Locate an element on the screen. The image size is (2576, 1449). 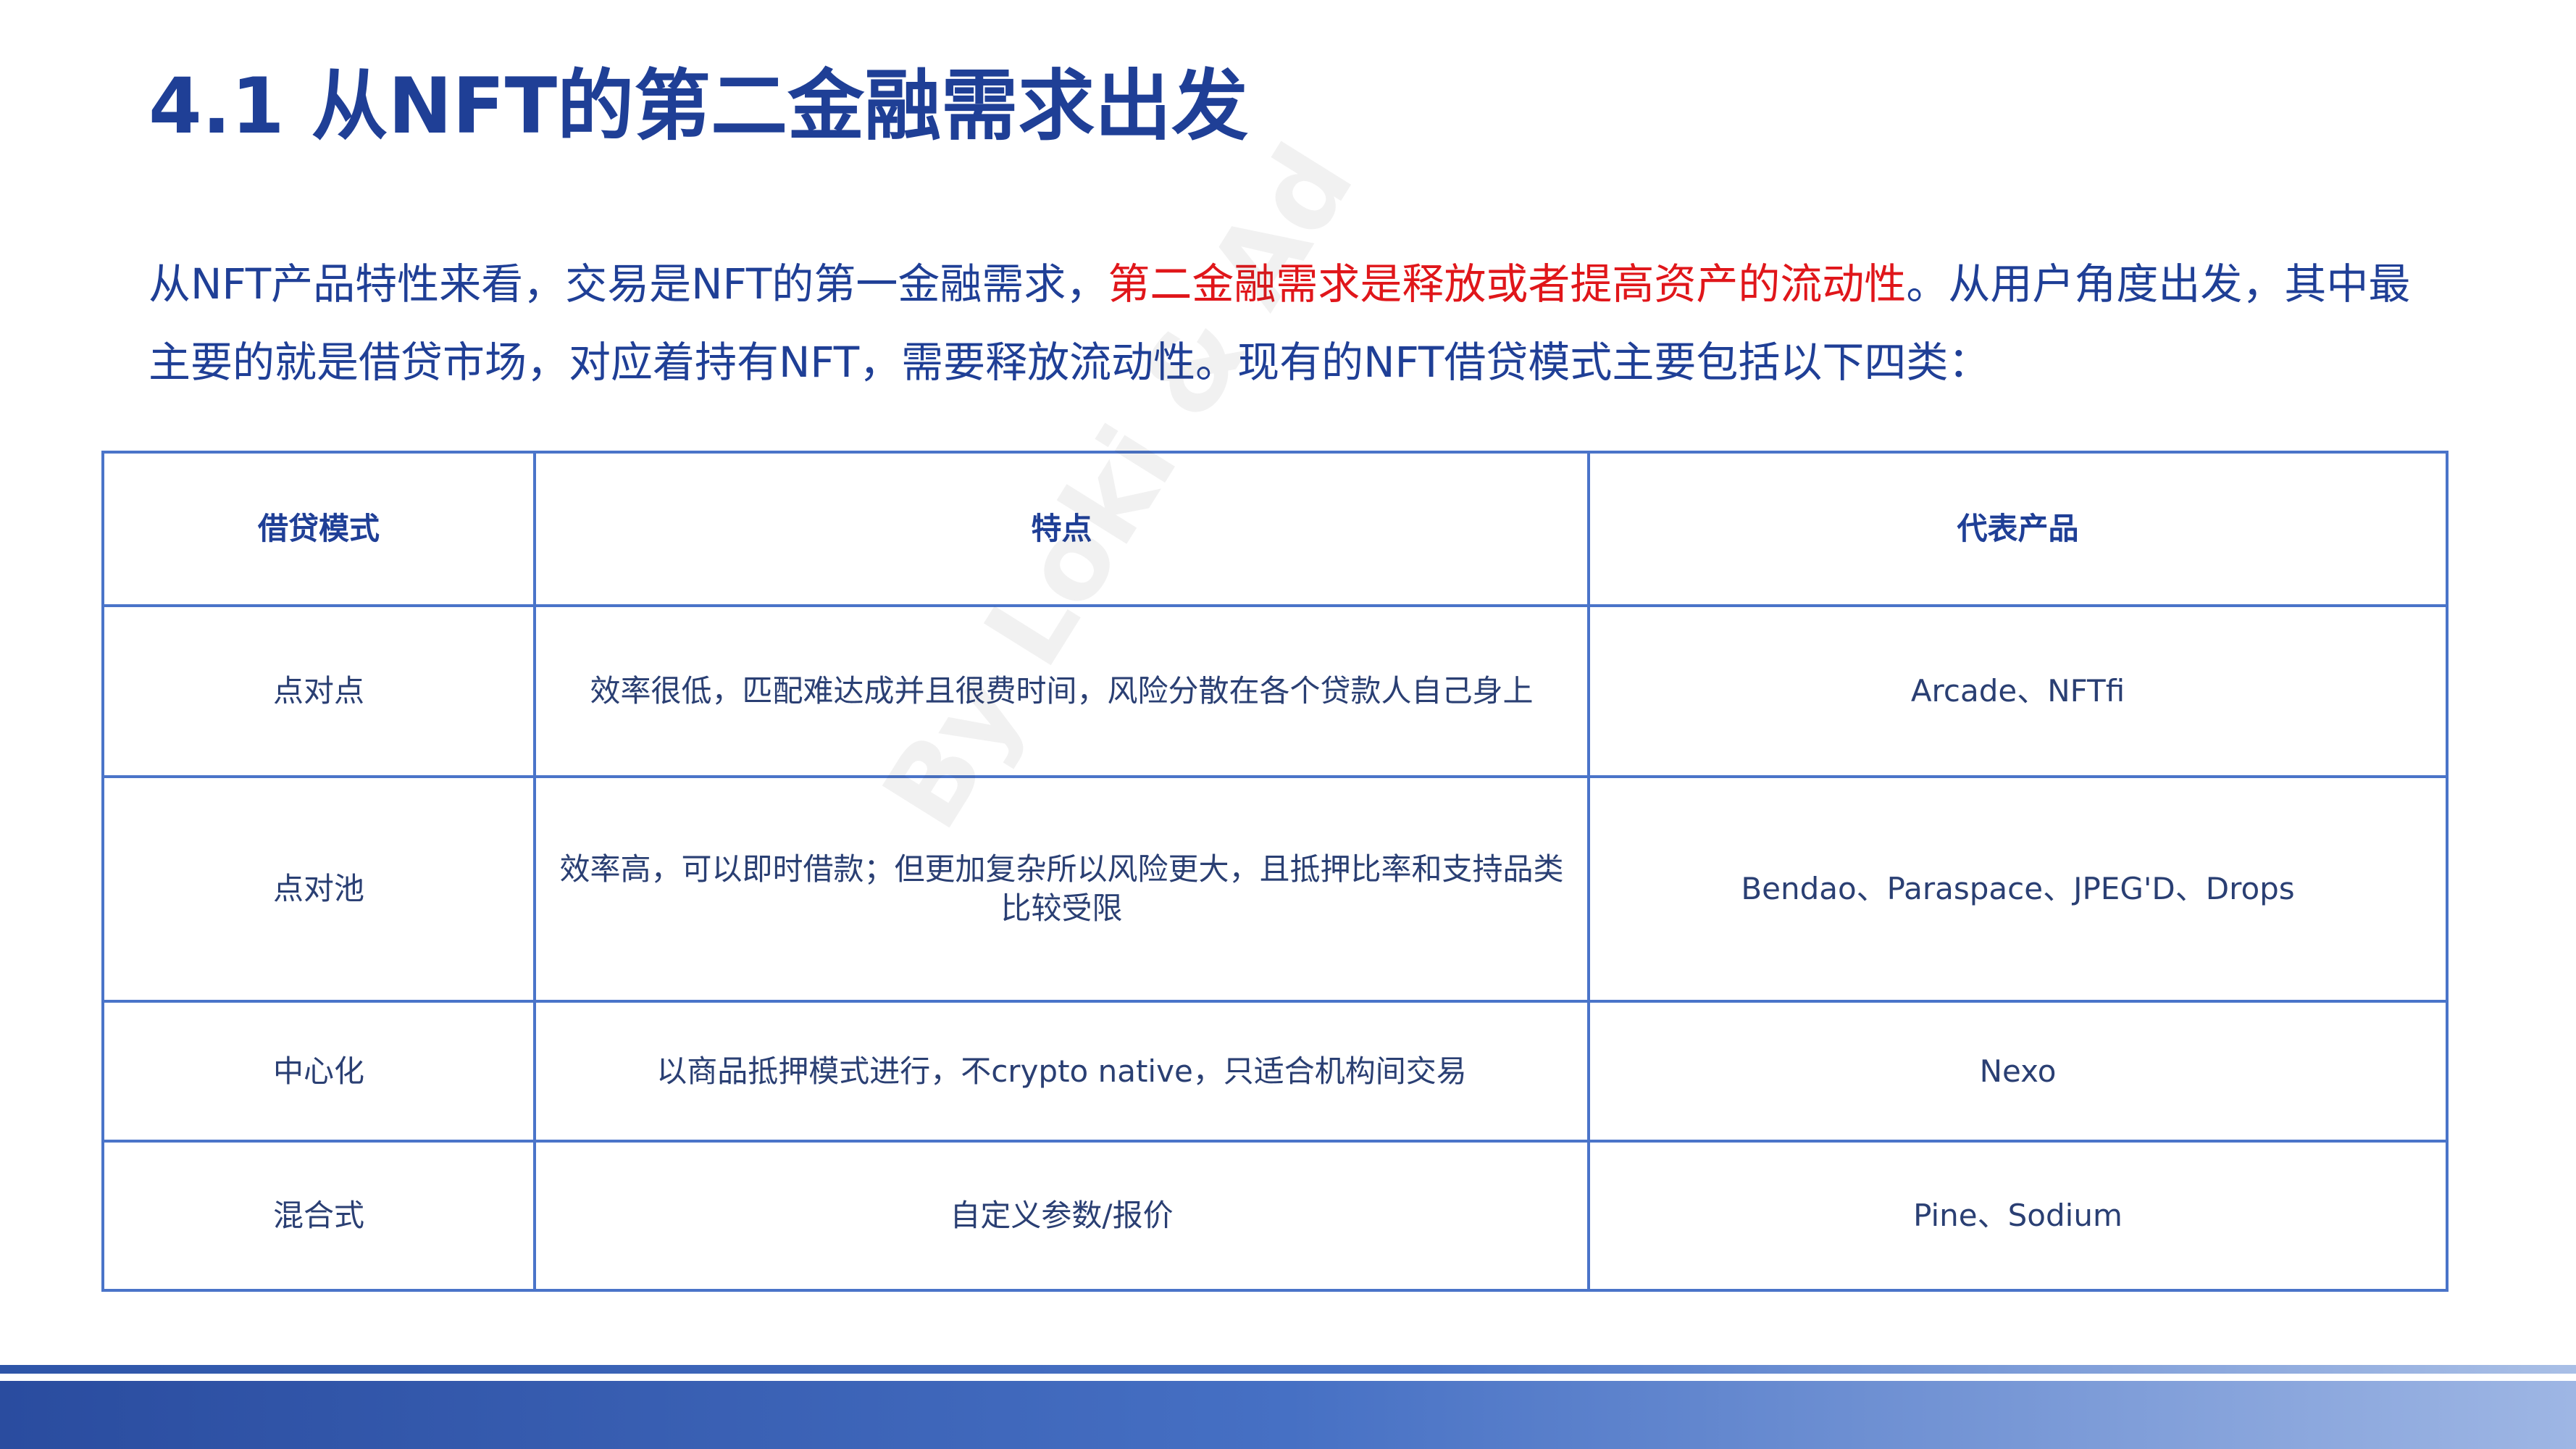
intro-highlight: 第二金融需求是释放或者提高资产的流动性 is located at coordinates (1507, 284).